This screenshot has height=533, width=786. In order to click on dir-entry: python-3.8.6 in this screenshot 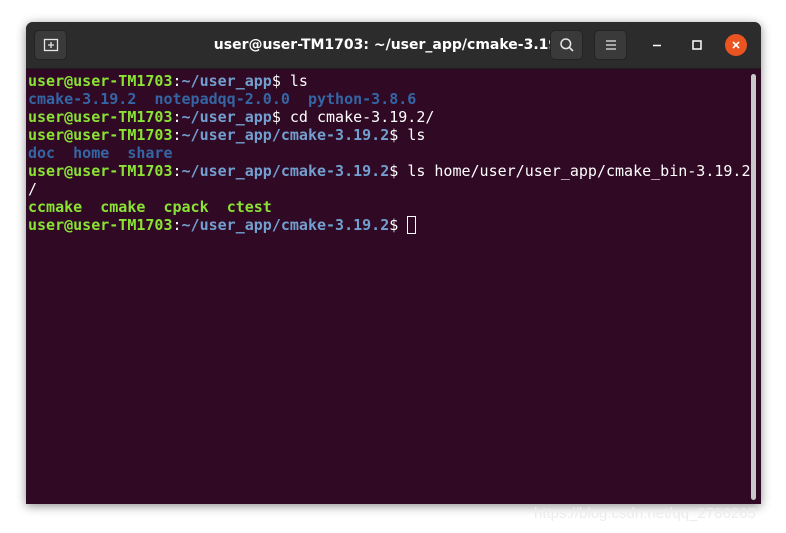, I will do `click(362, 99)`.